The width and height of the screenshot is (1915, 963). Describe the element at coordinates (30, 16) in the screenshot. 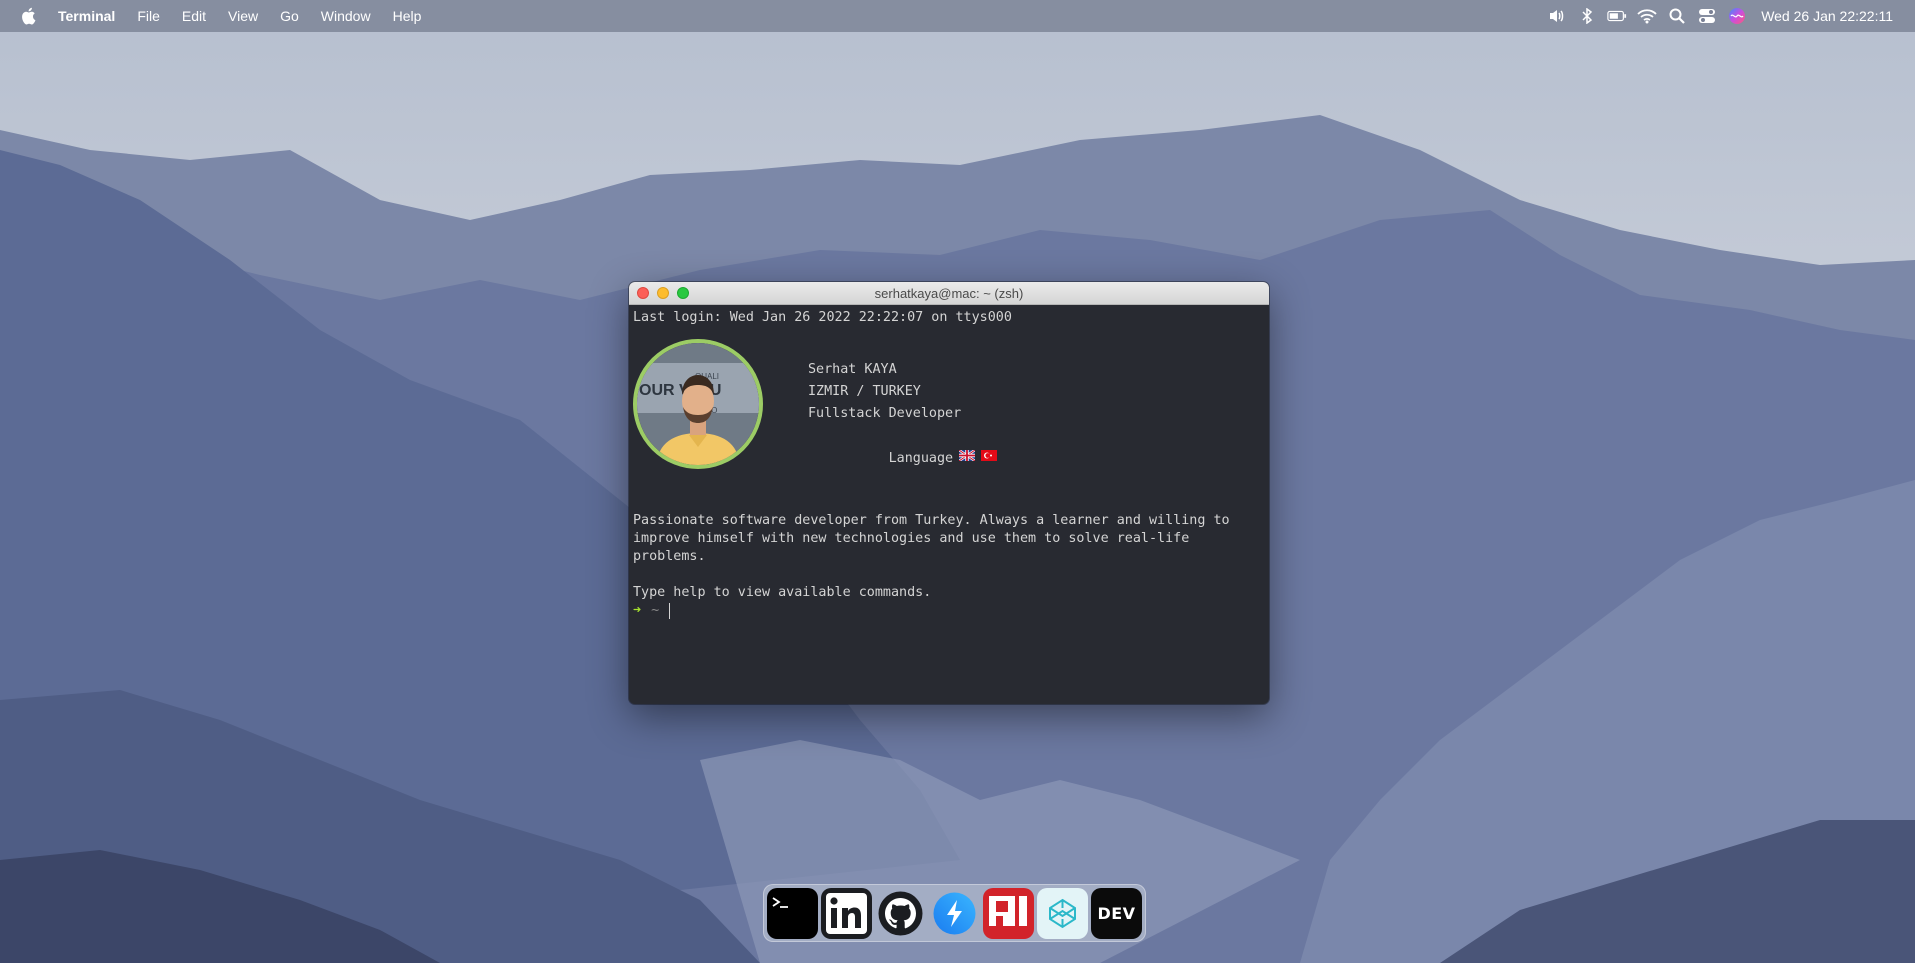

I see `apple-icon` at that location.